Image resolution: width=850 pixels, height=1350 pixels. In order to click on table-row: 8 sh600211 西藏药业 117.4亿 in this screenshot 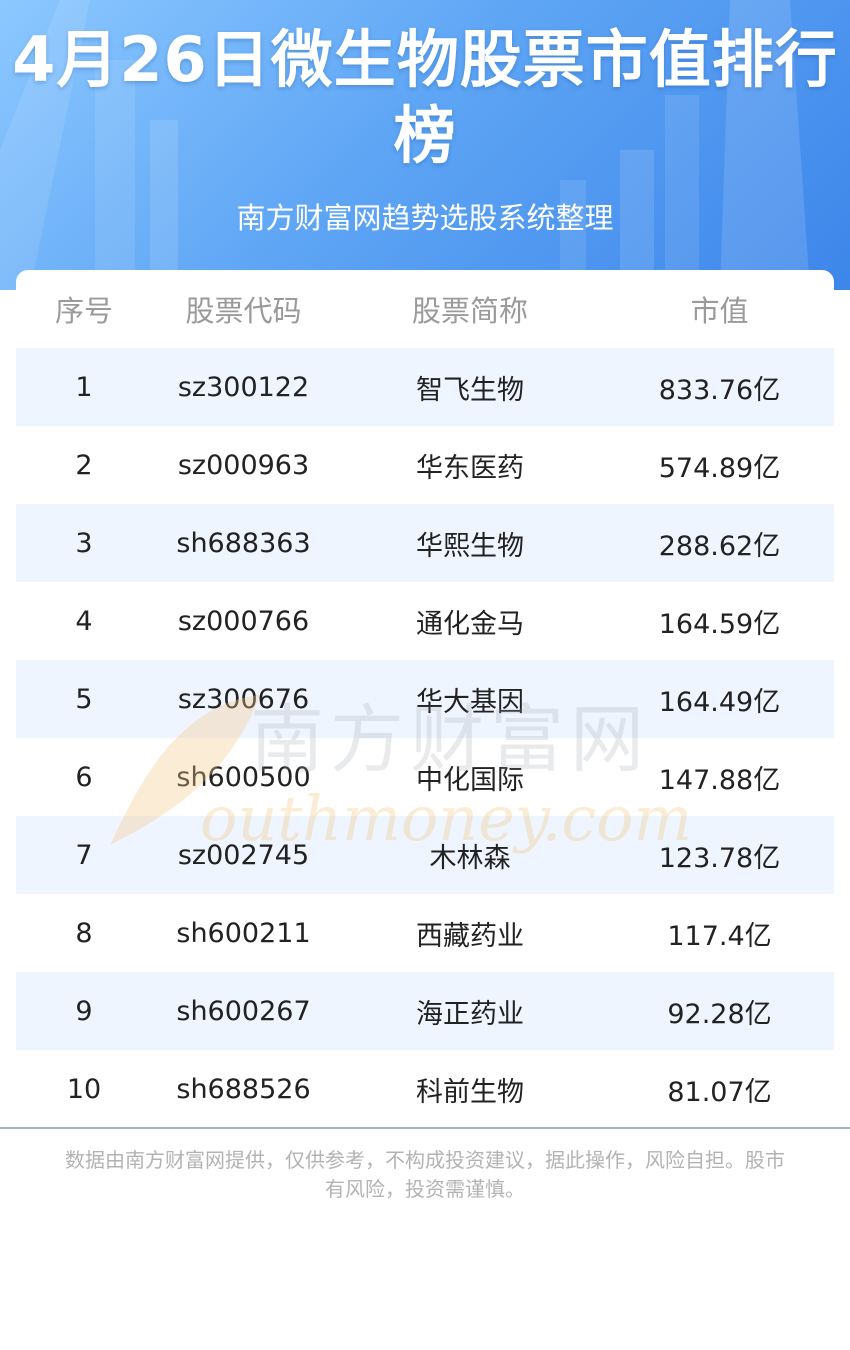, I will do `click(425, 933)`.